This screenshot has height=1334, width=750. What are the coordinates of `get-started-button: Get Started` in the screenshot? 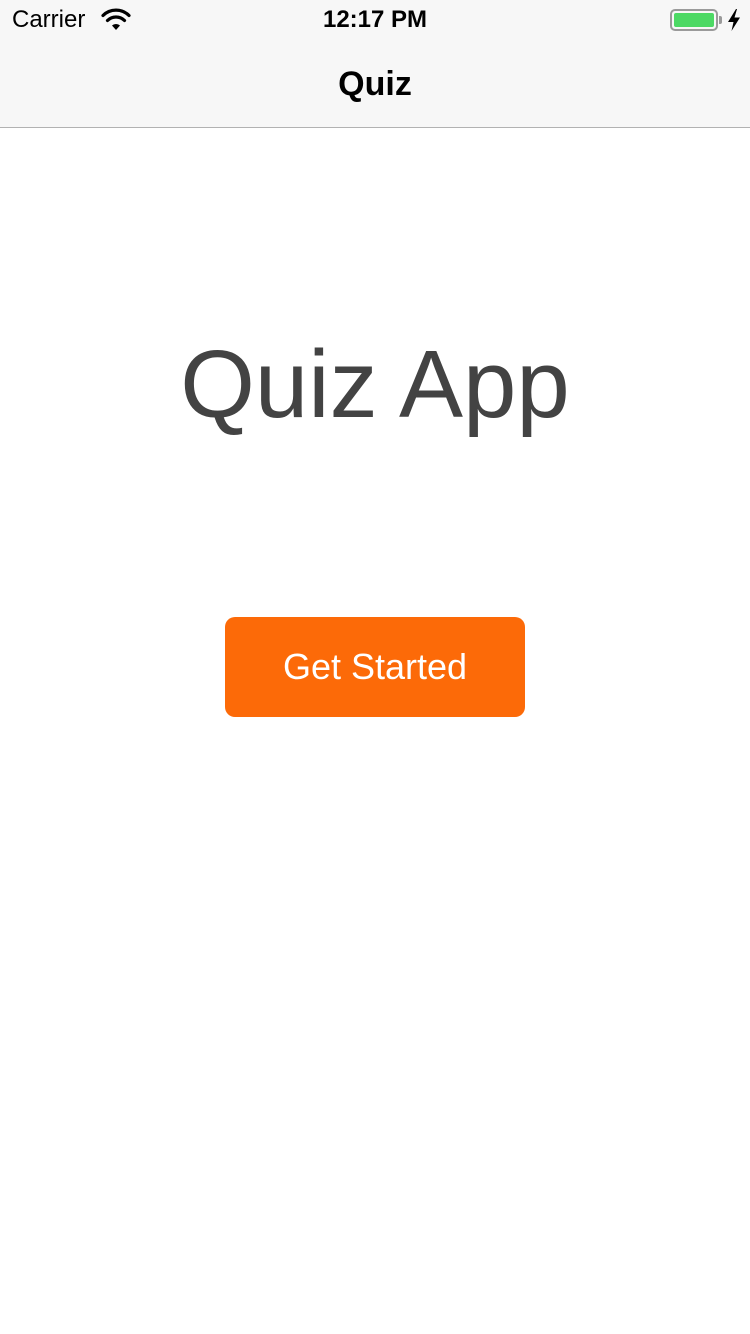 It's located at (375, 667).